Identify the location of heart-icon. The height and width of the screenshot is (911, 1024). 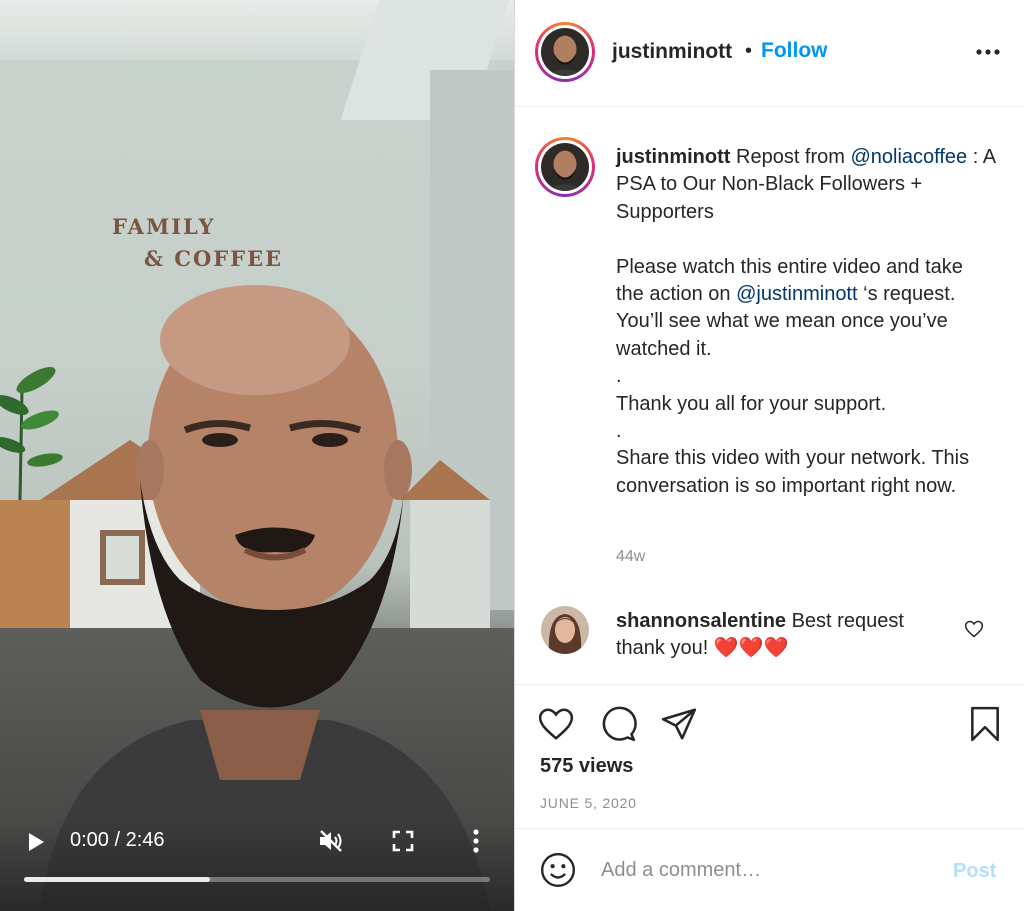
(556, 724).